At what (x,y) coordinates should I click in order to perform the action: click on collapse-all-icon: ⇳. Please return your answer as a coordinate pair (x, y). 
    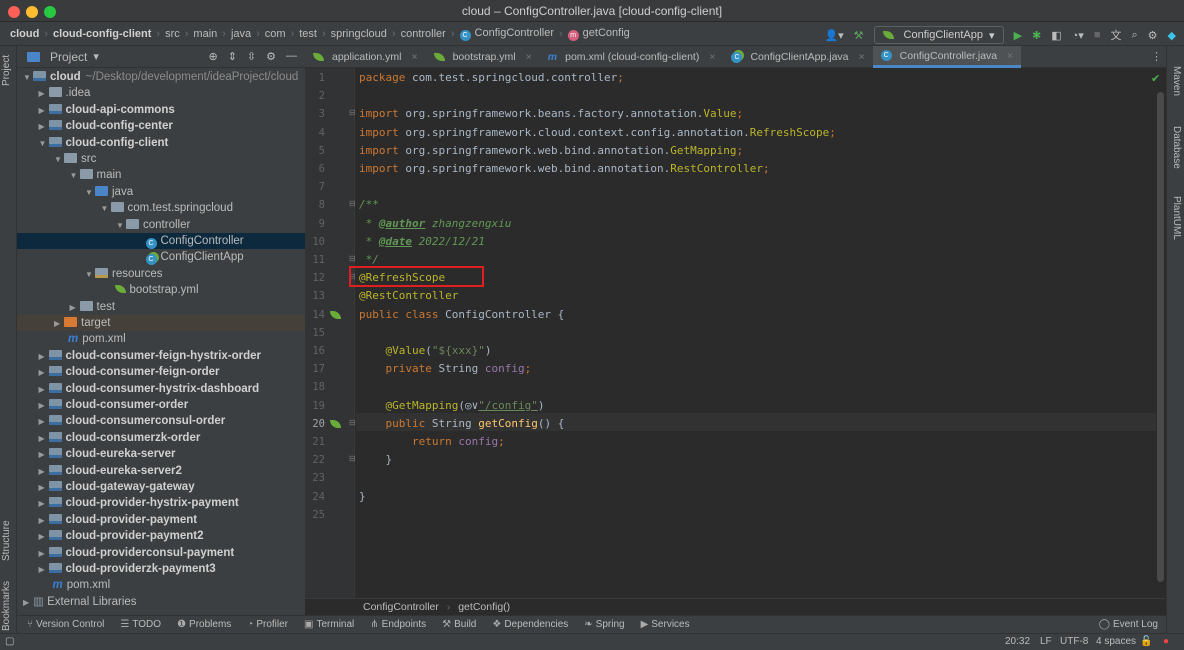
    Looking at the image, I should click on (251, 56).